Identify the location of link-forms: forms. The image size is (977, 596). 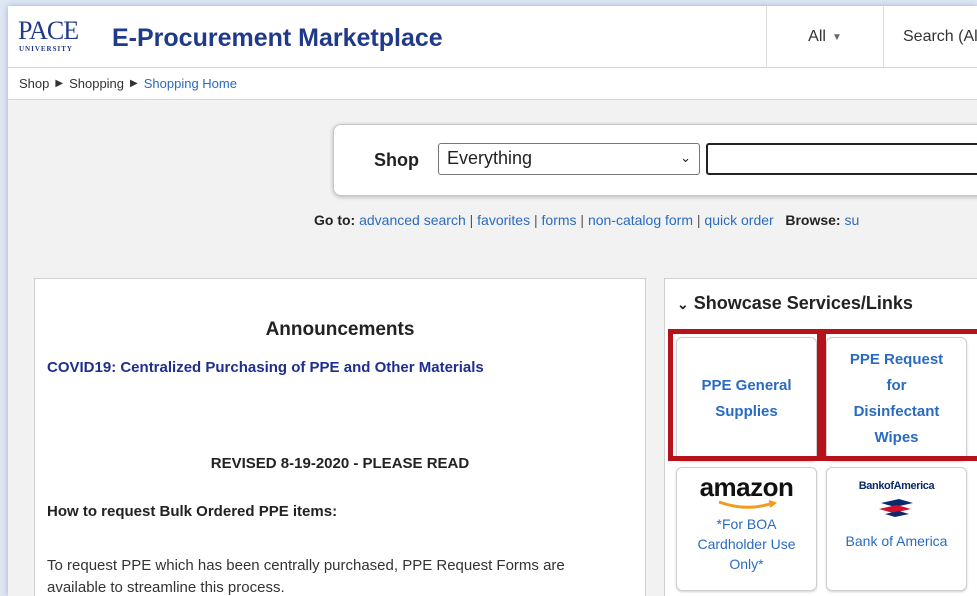
(559, 220).